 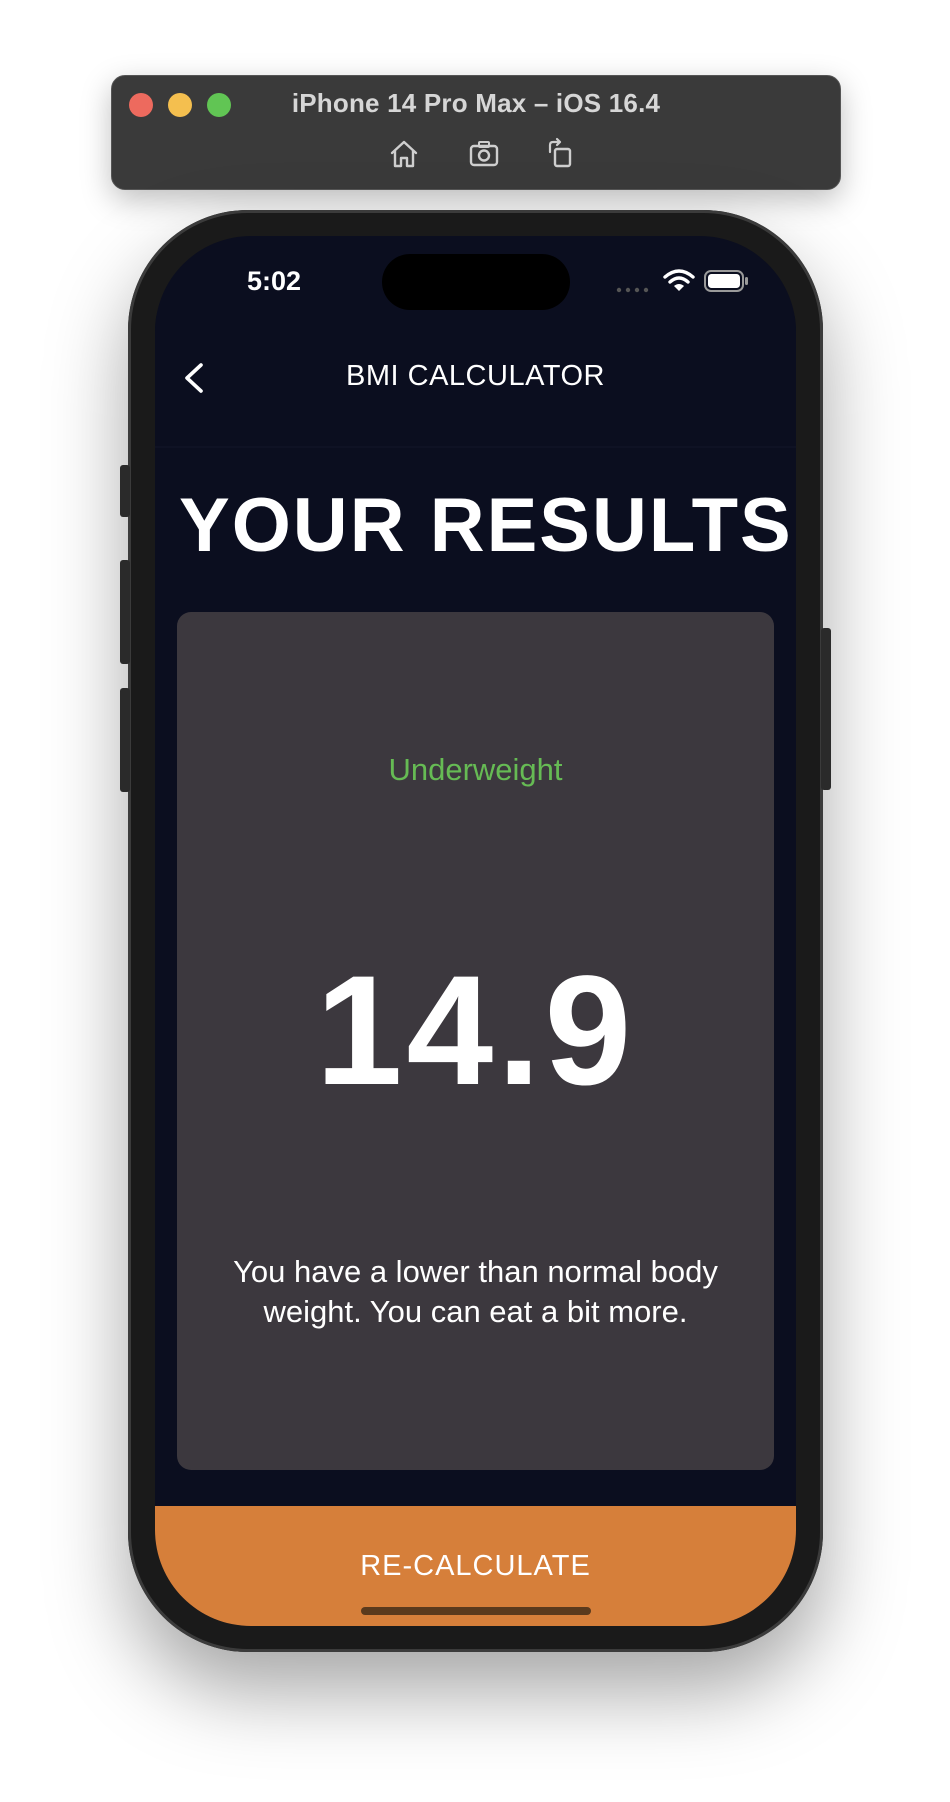 What do you see at coordinates (404, 154) in the screenshot?
I see `home-icon` at bounding box center [404, 154].